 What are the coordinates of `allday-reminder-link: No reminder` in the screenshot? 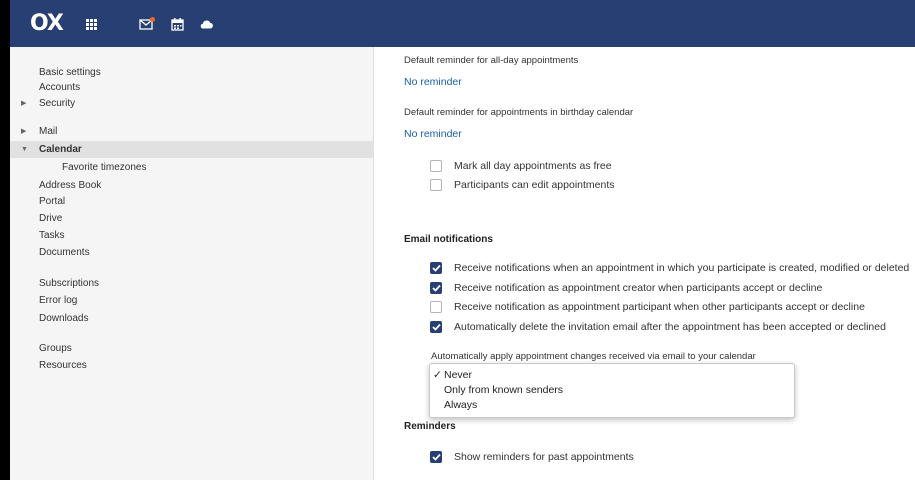 It's located at (433, 82).